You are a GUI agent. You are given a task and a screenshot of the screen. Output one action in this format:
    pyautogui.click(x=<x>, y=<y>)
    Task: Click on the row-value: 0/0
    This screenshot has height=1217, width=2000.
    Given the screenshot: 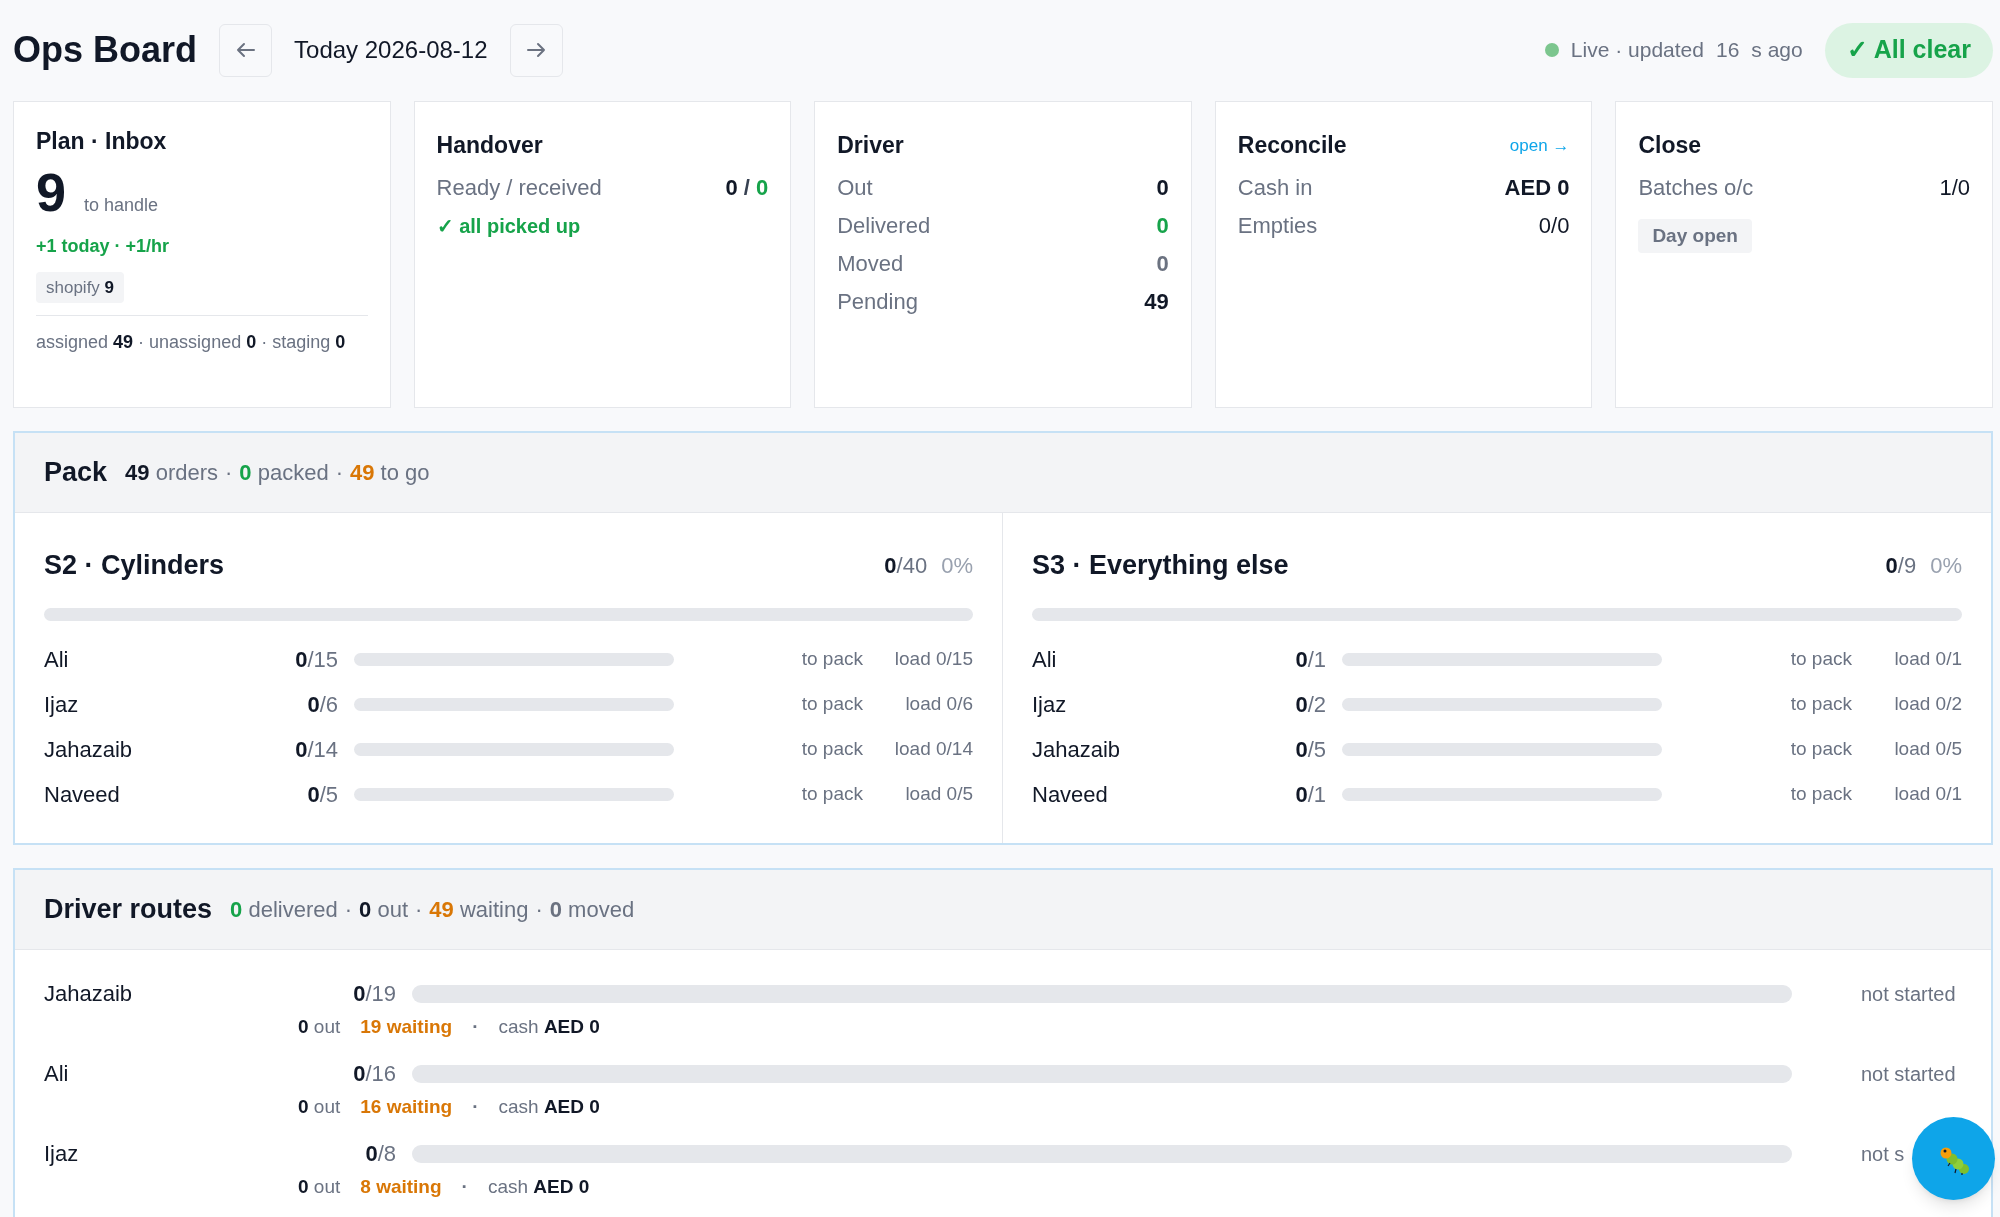 What is the action you would take?
    pyautogui.click(x=1554, y=226)
    